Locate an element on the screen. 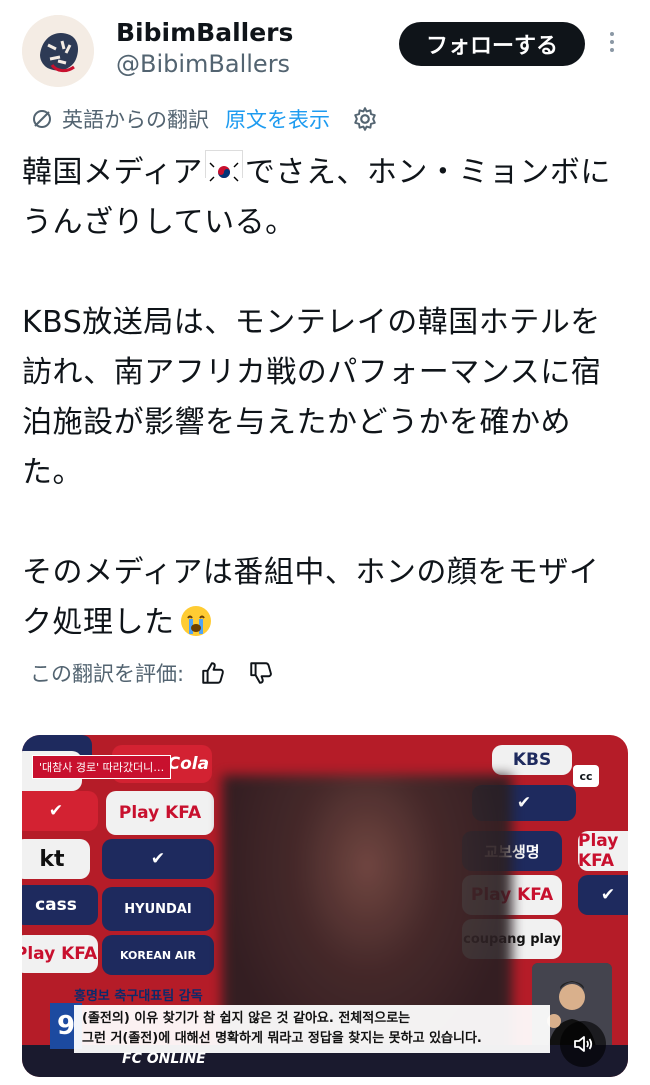 The height and width of the screenshot is (1085, 650). thumbs-down-icon is located at coordinates (261, 673).